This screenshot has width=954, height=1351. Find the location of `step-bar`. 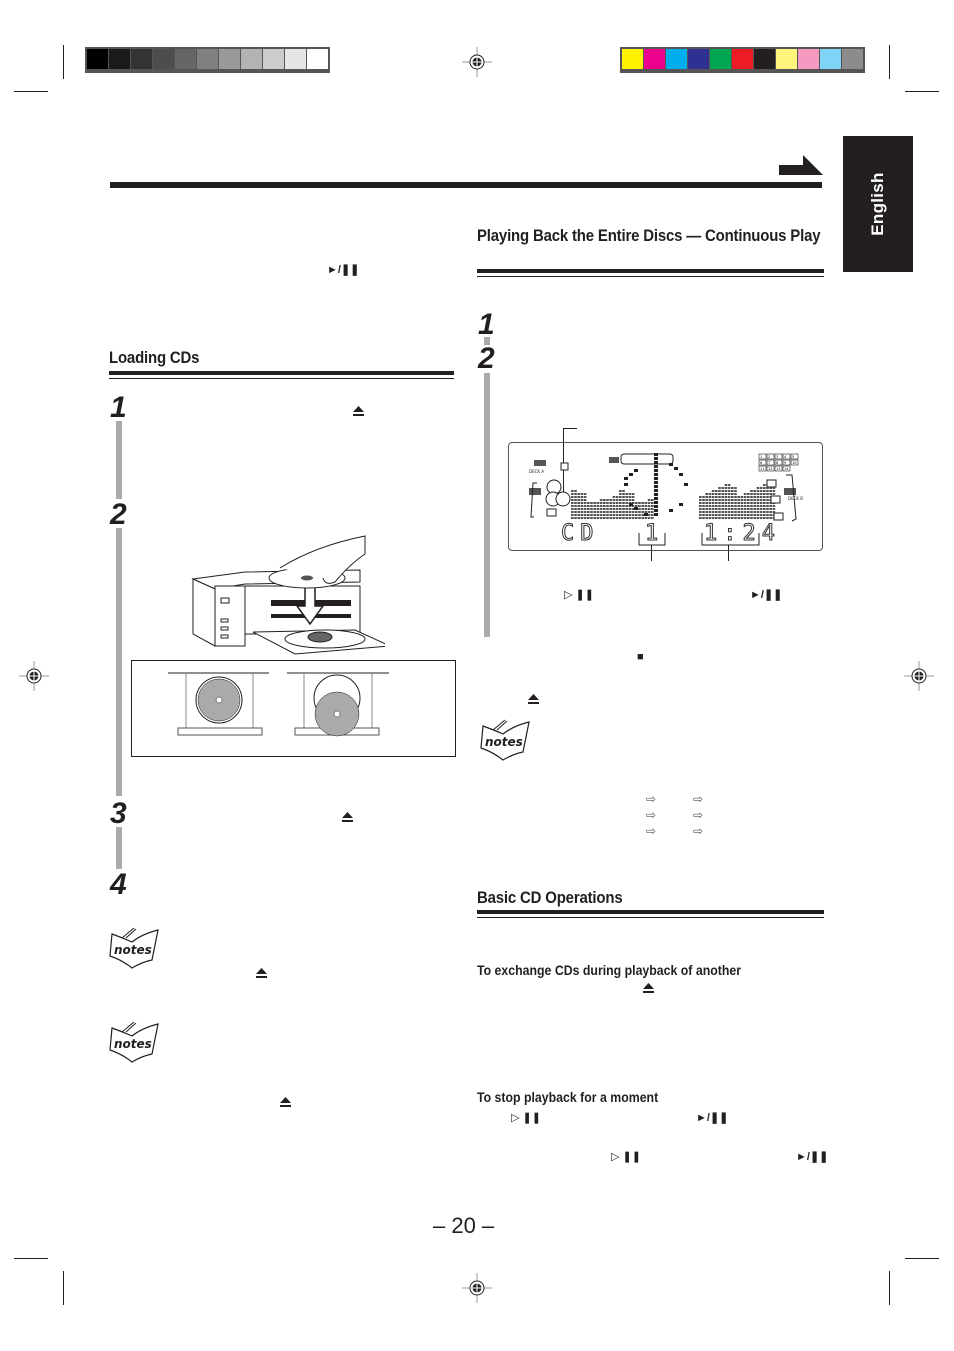

step-bar is located at coordinates (119, 460).